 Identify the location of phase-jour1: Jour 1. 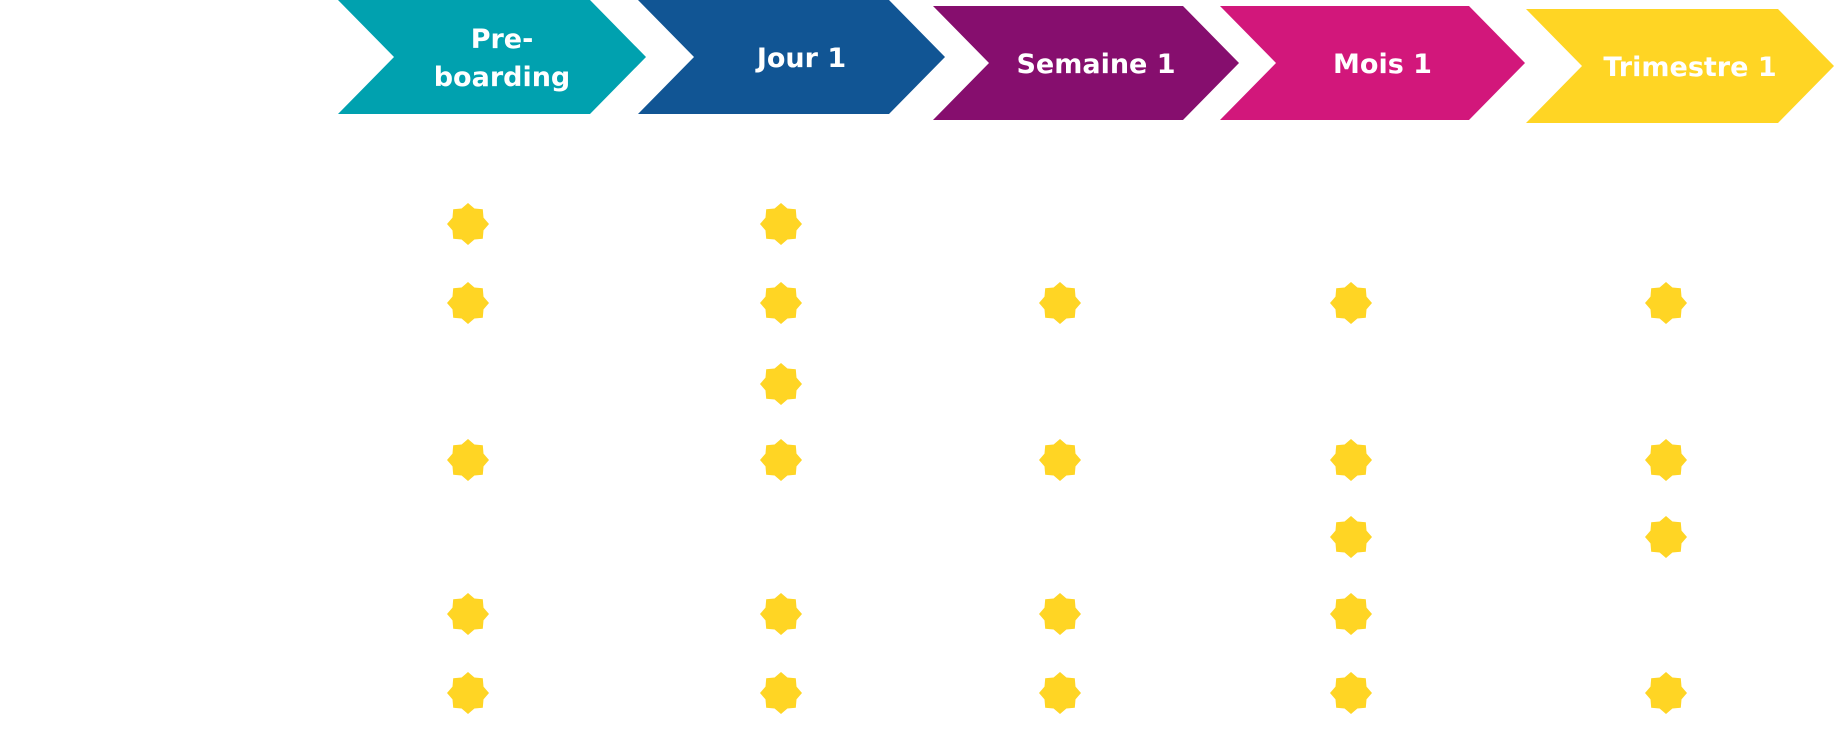
(791, 57).